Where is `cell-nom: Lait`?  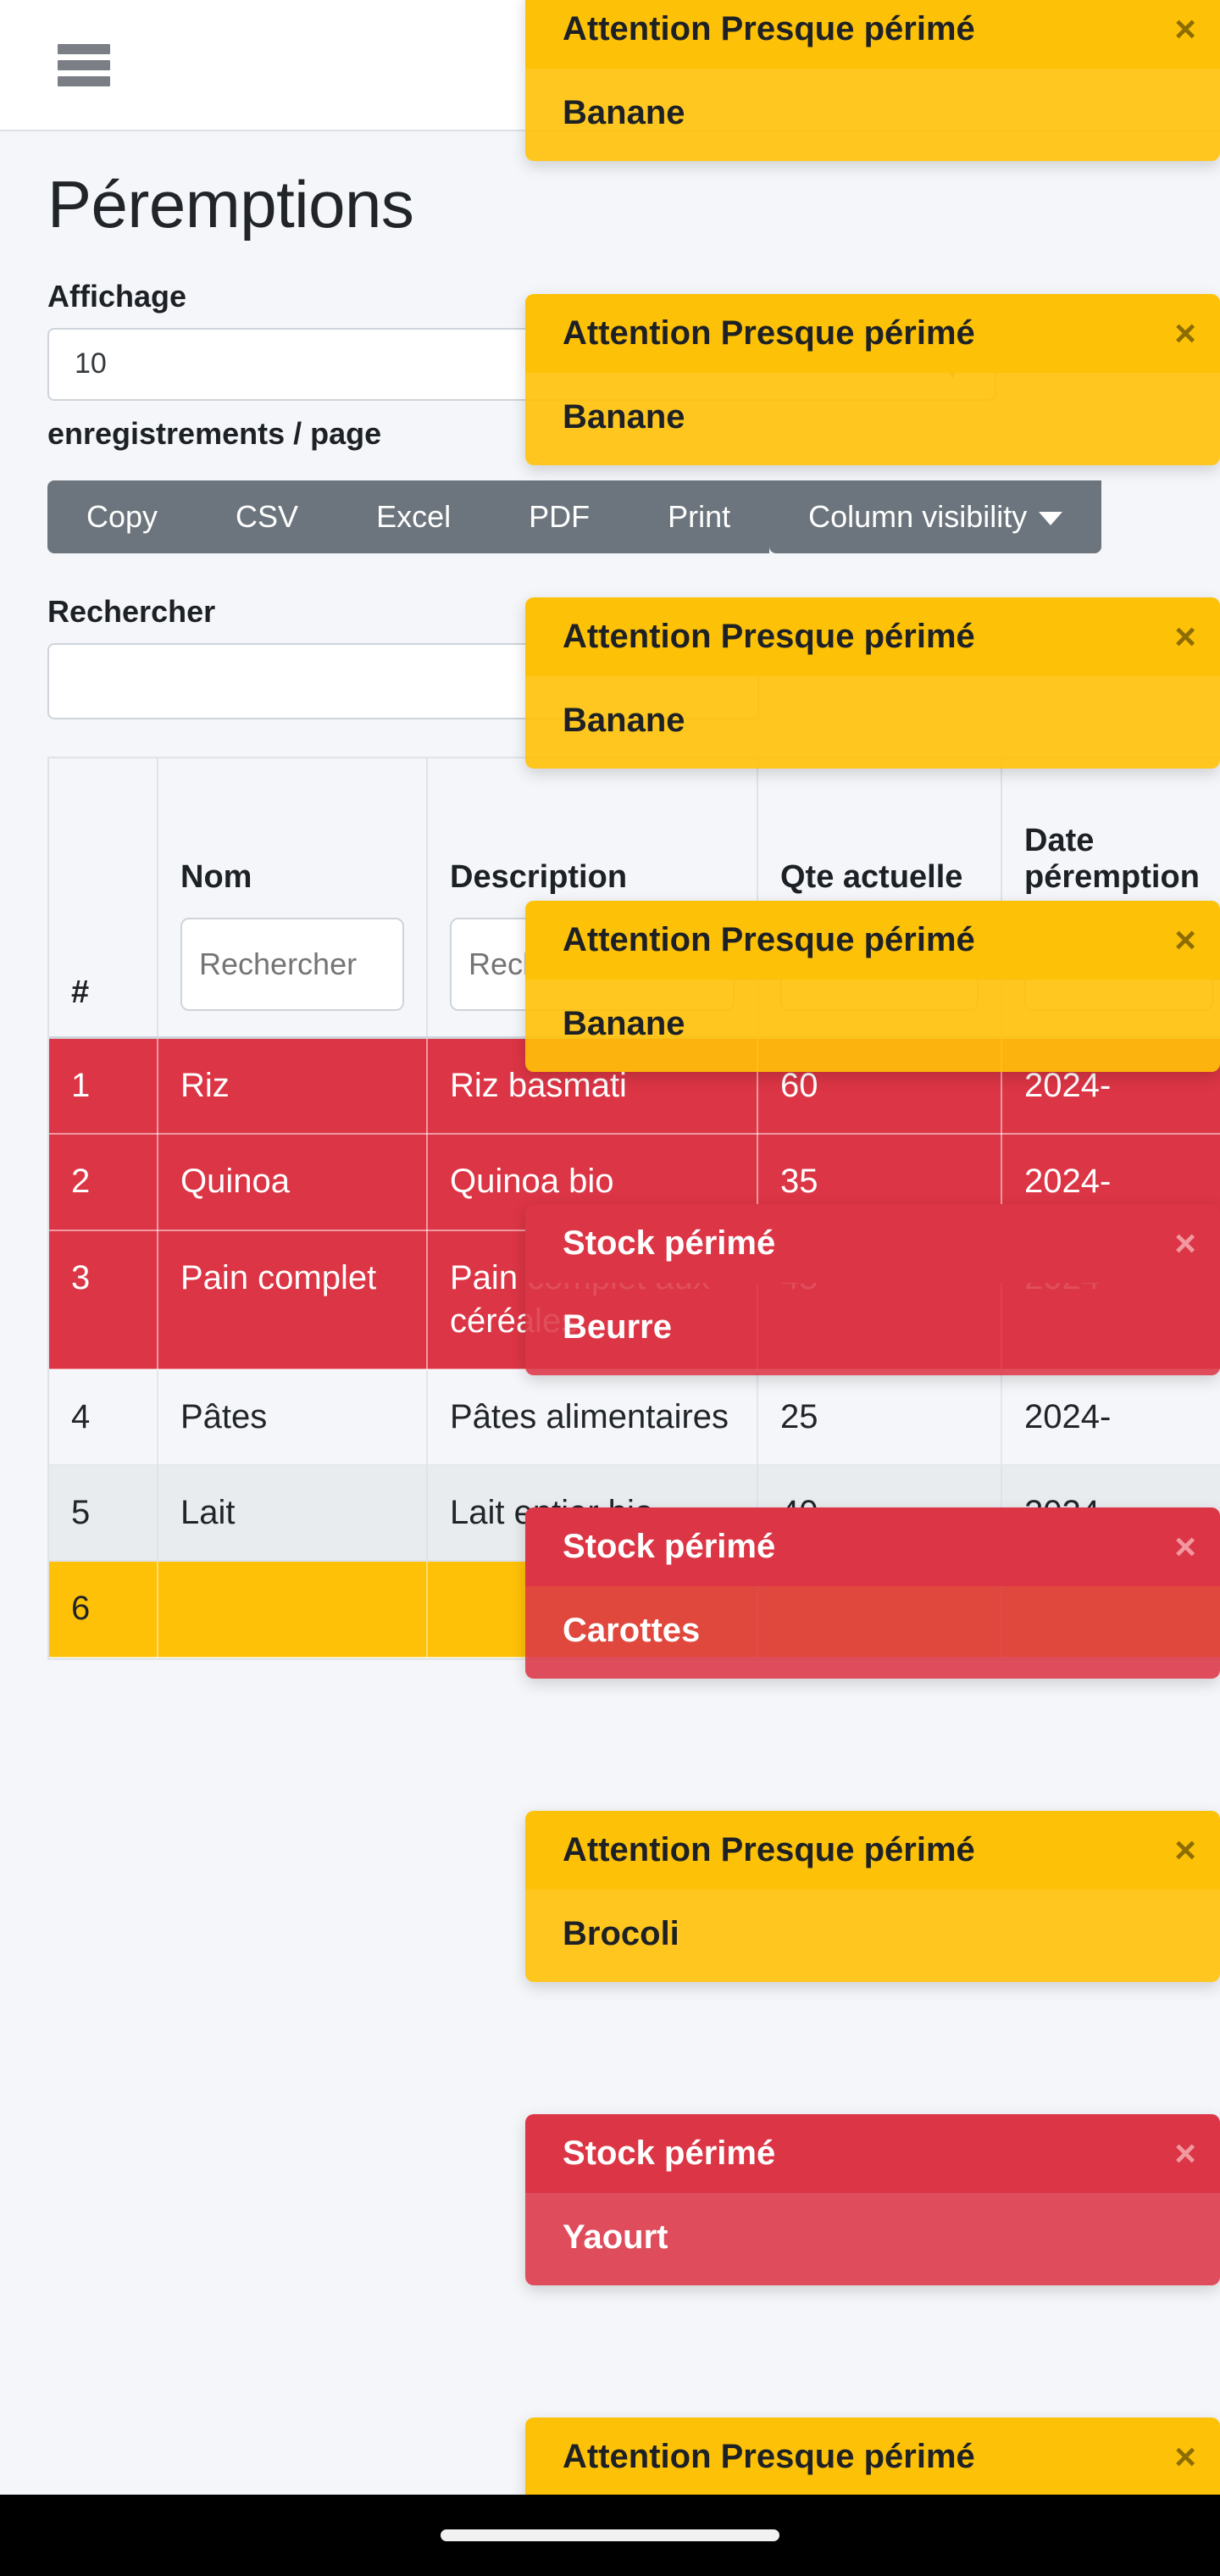
cell-nom: Lait is located at coordinates (293, 1514).